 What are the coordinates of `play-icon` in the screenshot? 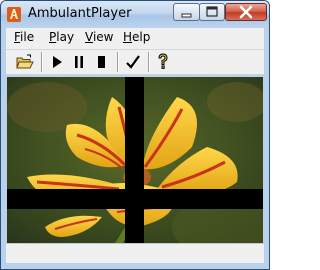 It's located at (57, 62).